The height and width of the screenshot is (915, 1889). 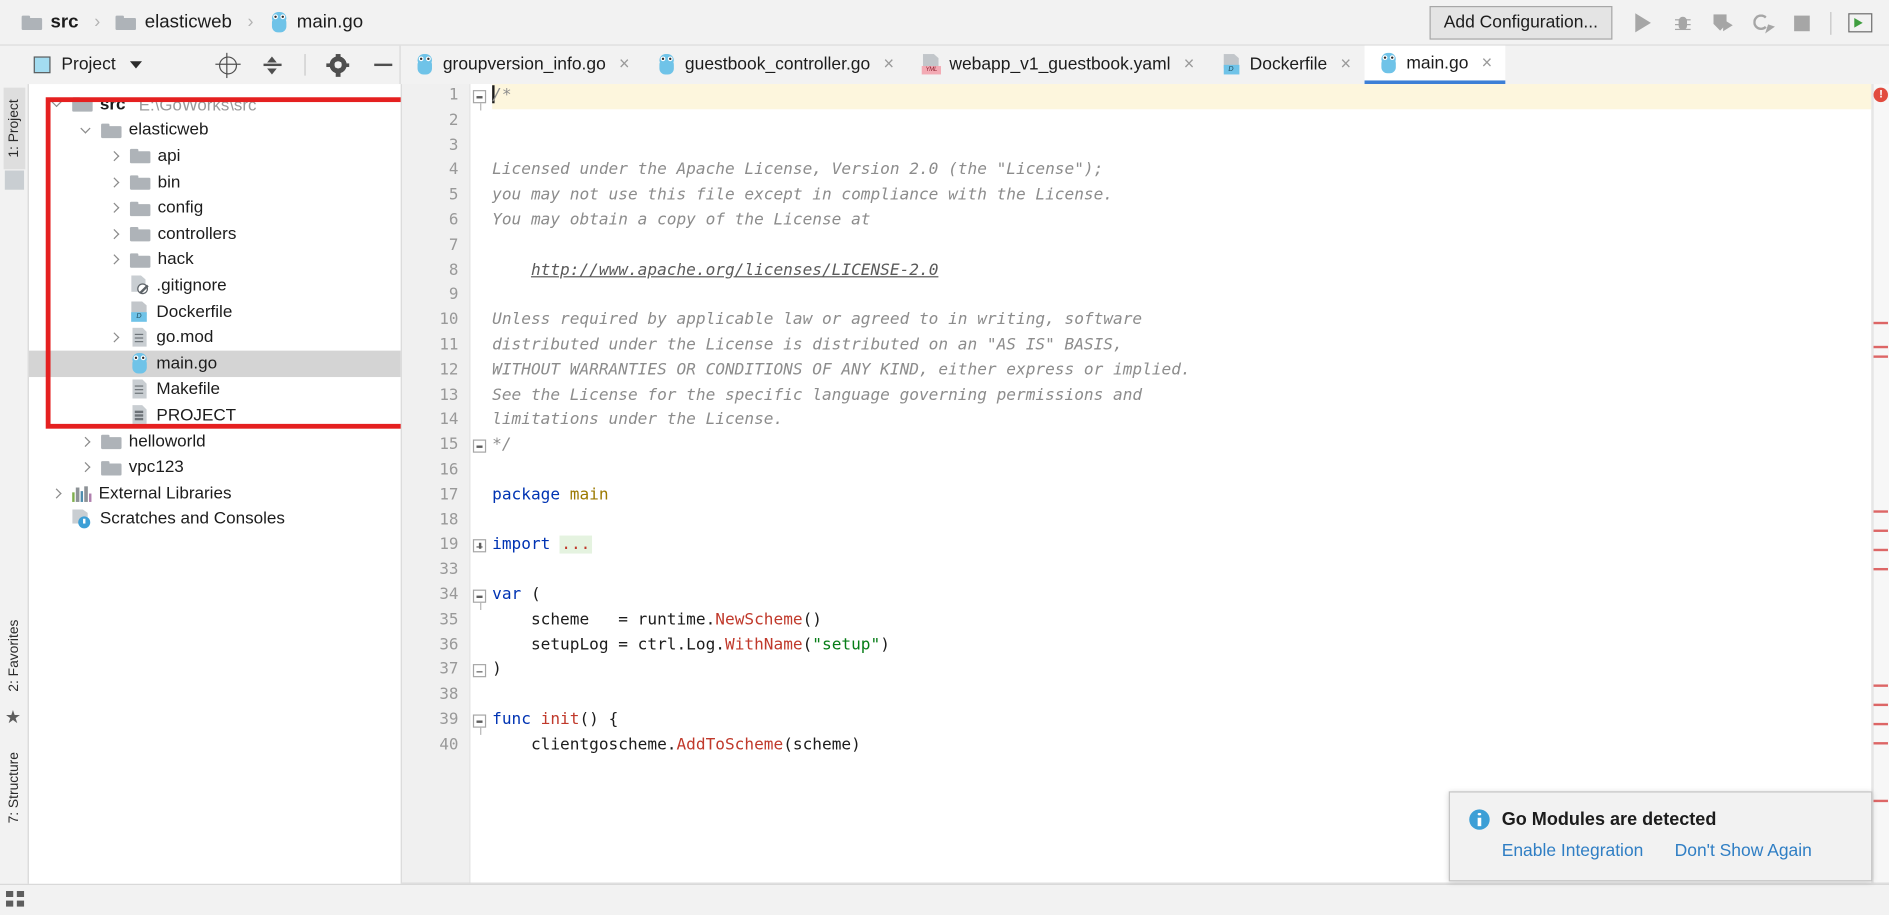 What do you see at coordinates (1723, 23) in the screenshot?
I see `run-with-coverage-icon` at bounding box center [1723, 23].